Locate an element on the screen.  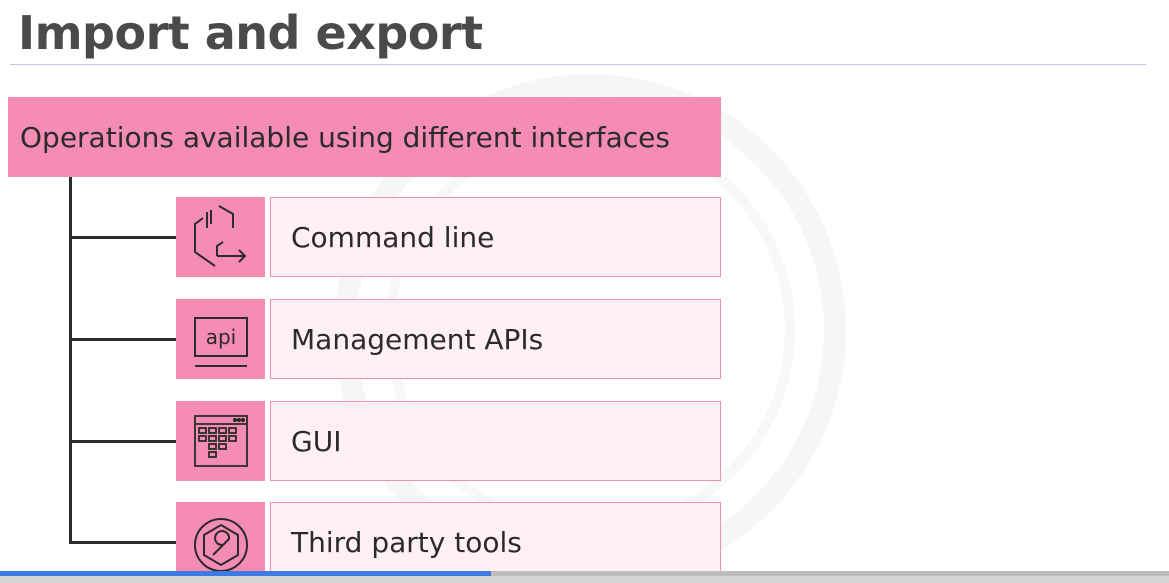
progress-fill is located at coordinates (245, 573).